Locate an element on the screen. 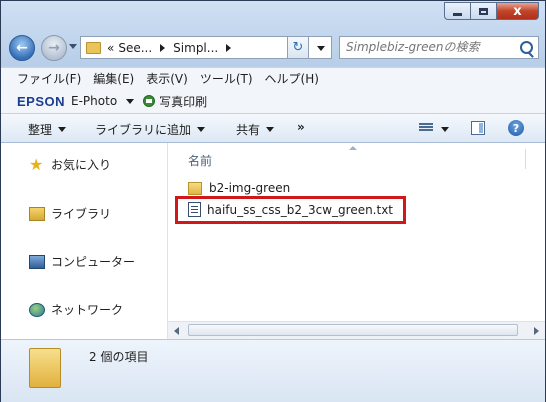 The image size is (546, 402). close-icon: x is located at coordinates (517, 11).